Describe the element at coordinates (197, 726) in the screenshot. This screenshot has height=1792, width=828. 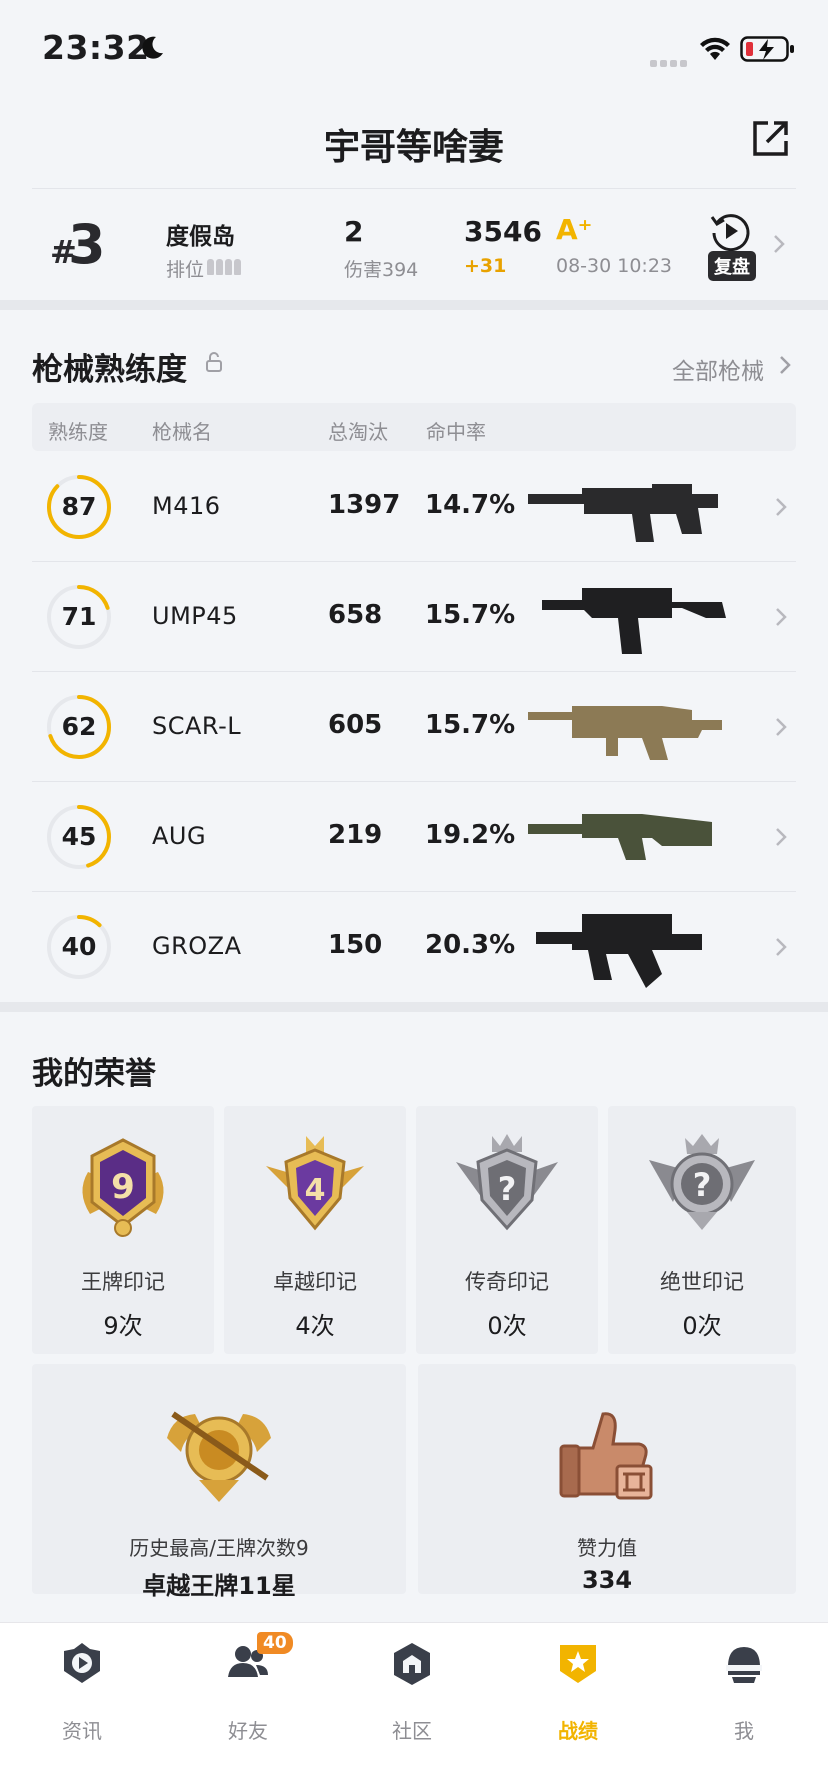
I see `weapon-name: SCAR-L` at that location.